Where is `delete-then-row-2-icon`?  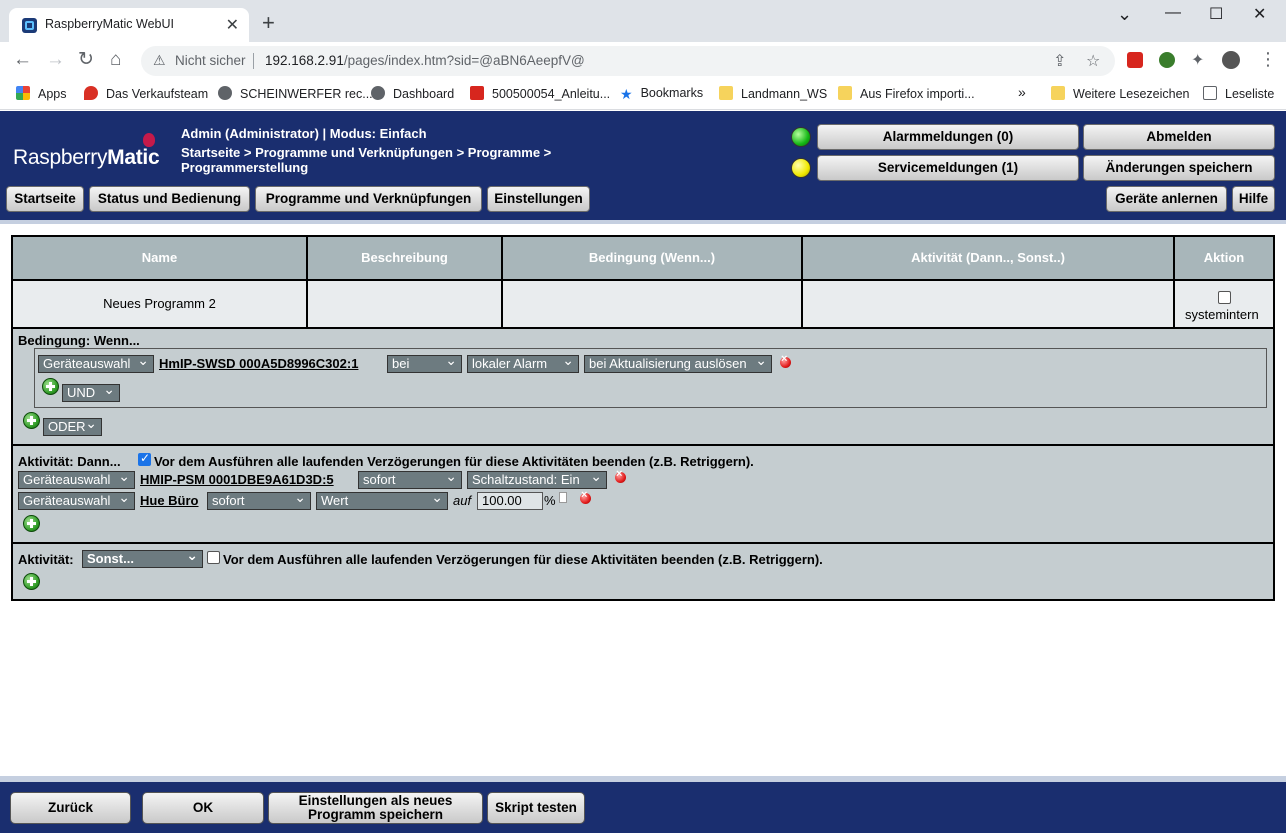 delete-then-row-2-icon is located at coordinates (585, 496).